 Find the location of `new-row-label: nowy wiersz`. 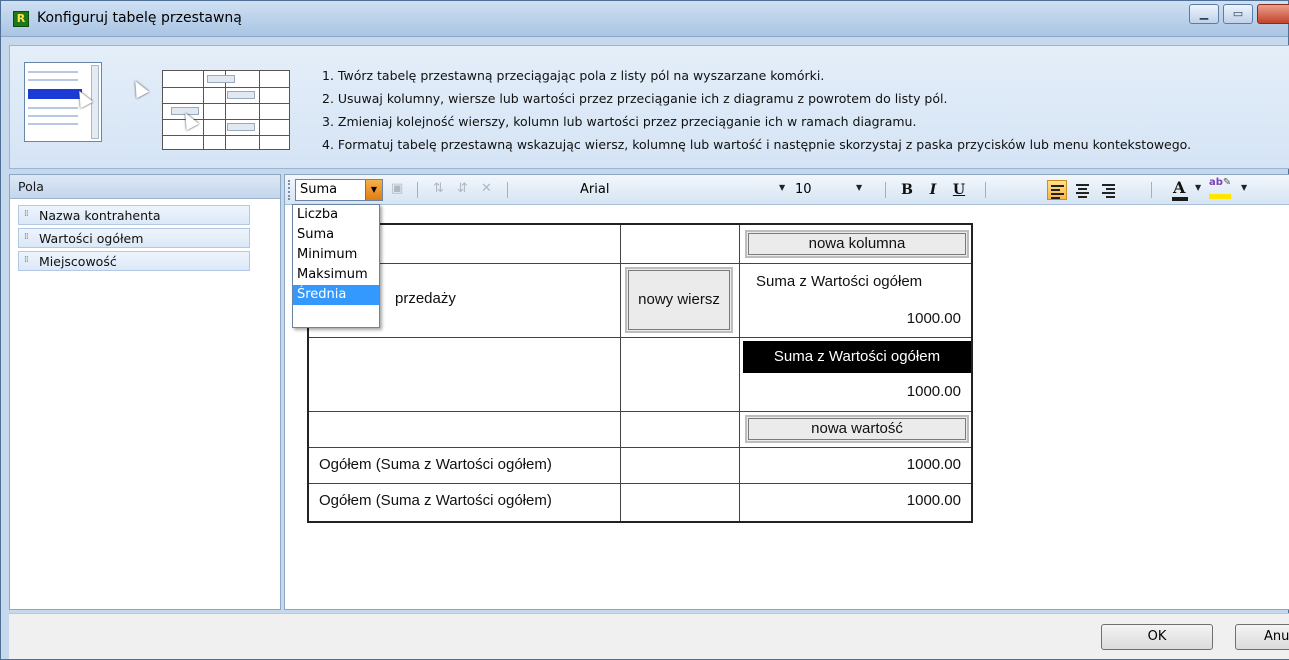

new-row-label: nowy wiersz is located at coordinates (679, 299).